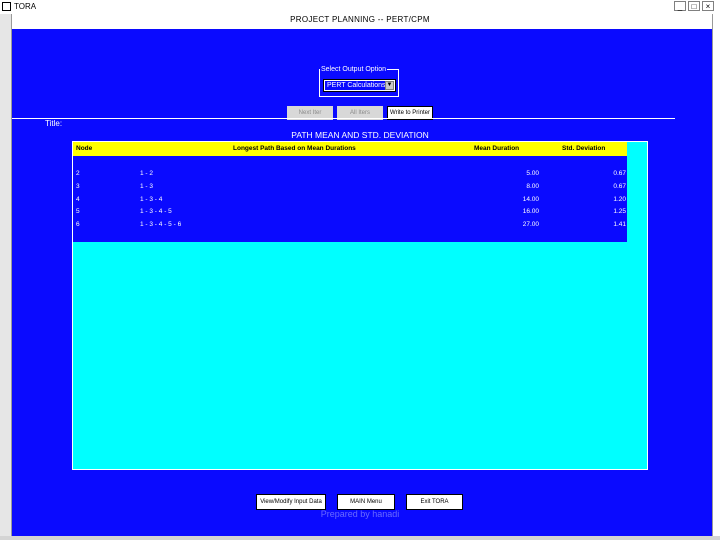 This screenshot has height=540, width=720. What do you see at coordinates (360, 135) in the screenshot?
I see `table-title: PATH MEAN AND STD. DEVIATION` at bounding box center [360, 135].